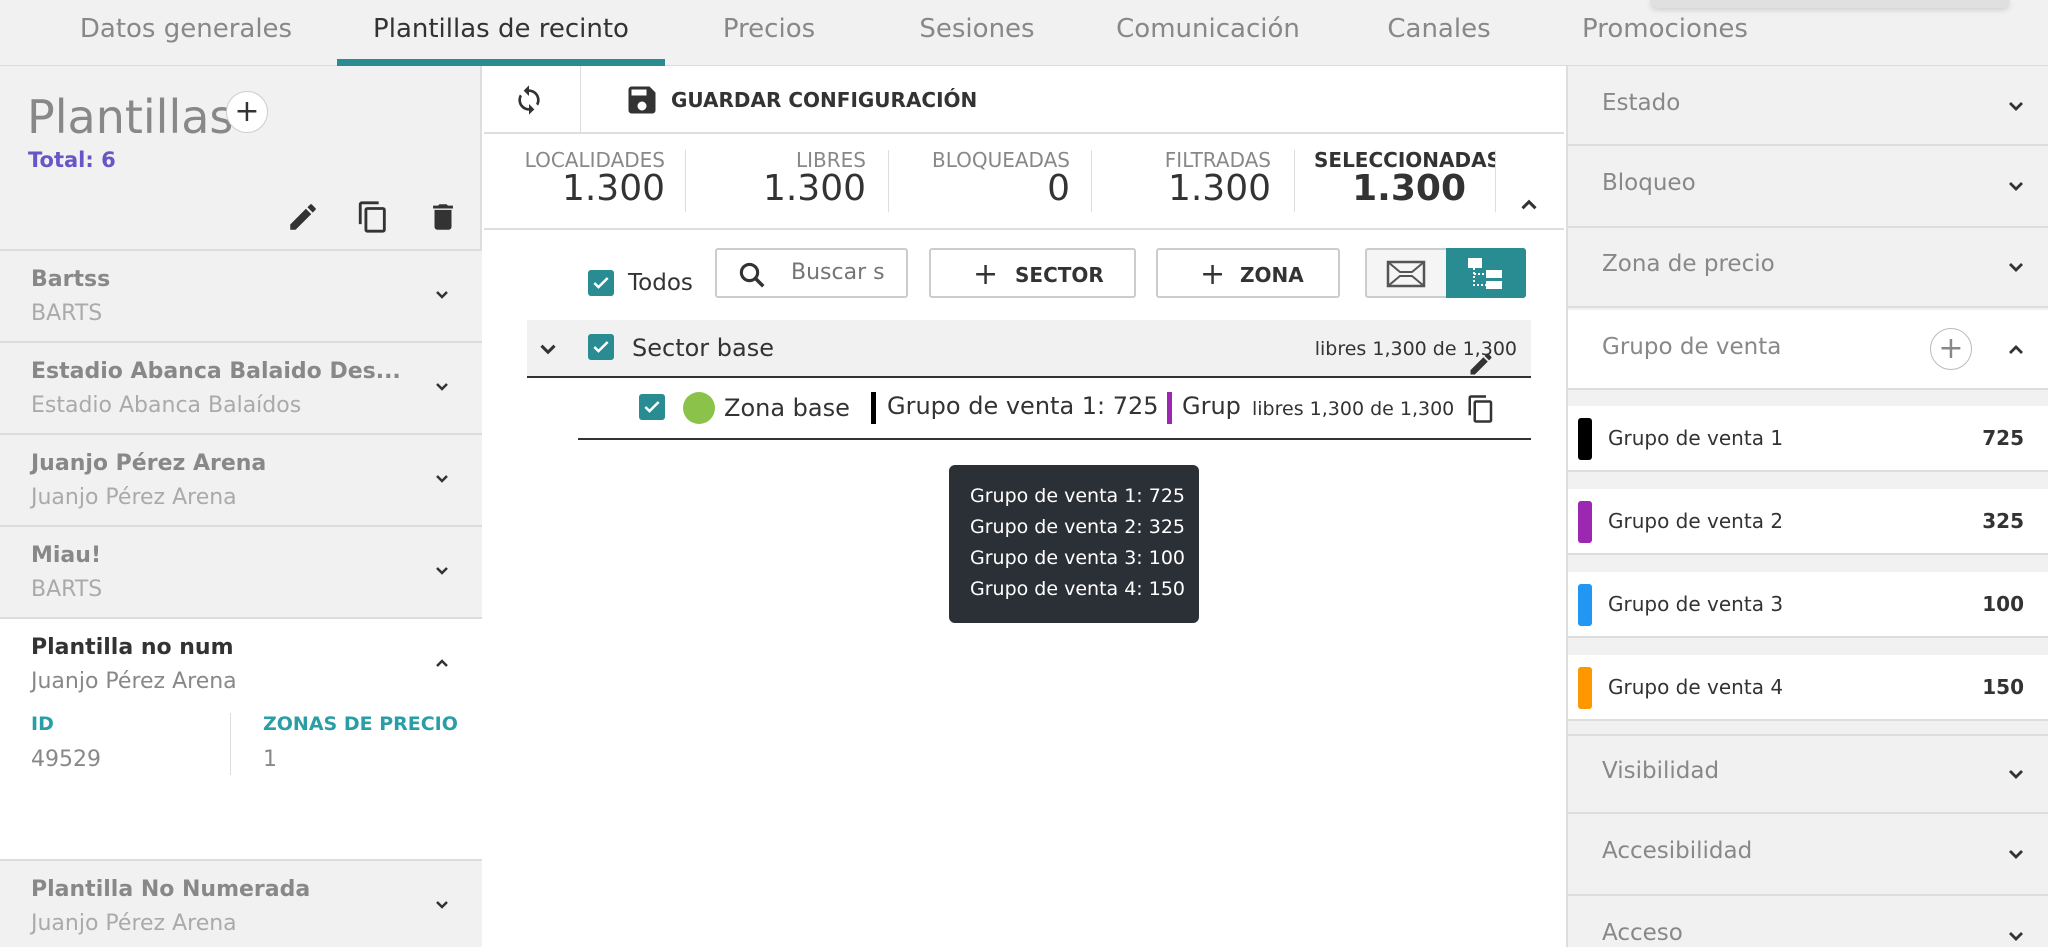 The height and width of the screenshot is (947, 2048). What do you see at coordinates (652, 407) in the screenshot?
I see `zone-checkbox` at bounding box center [652, 407].